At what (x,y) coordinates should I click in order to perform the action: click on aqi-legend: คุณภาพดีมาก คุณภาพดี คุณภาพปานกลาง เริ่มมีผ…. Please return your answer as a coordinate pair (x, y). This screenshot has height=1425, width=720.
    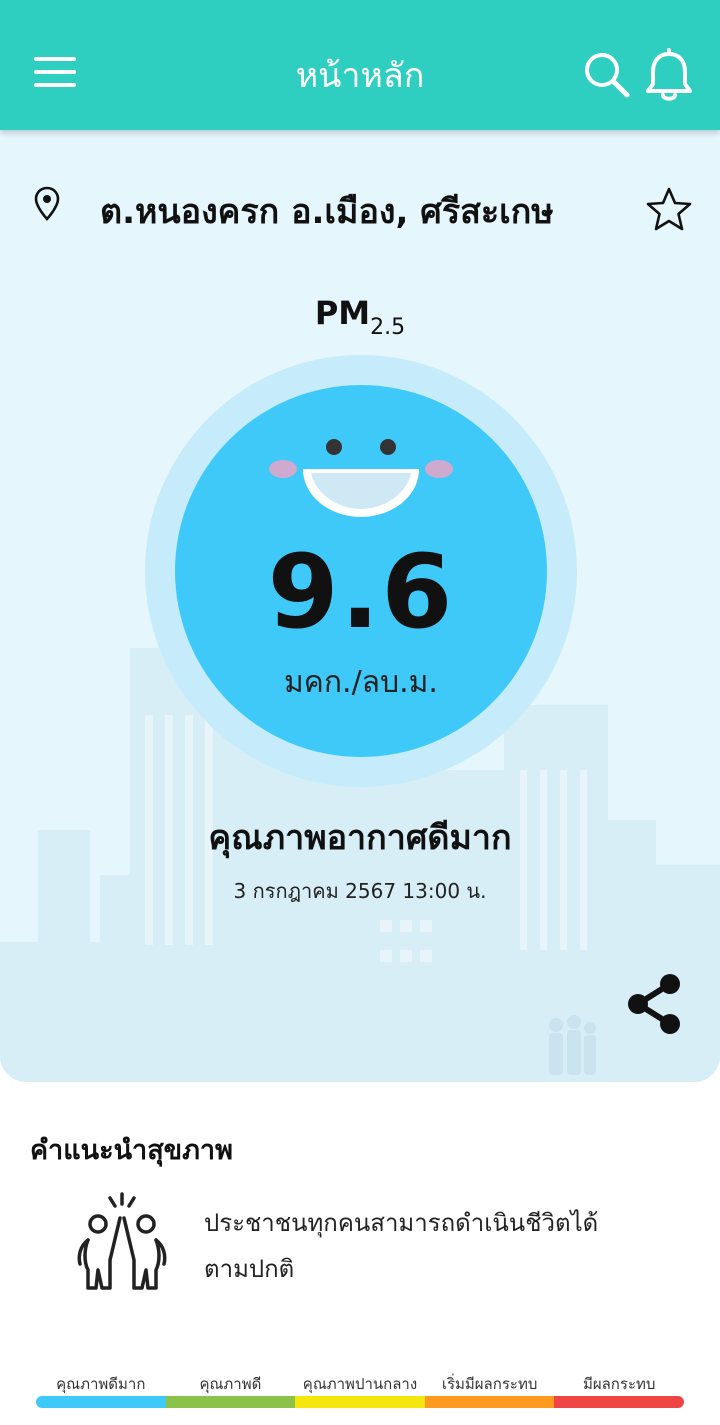
    Looking at the image, I should click on (360, 1392).